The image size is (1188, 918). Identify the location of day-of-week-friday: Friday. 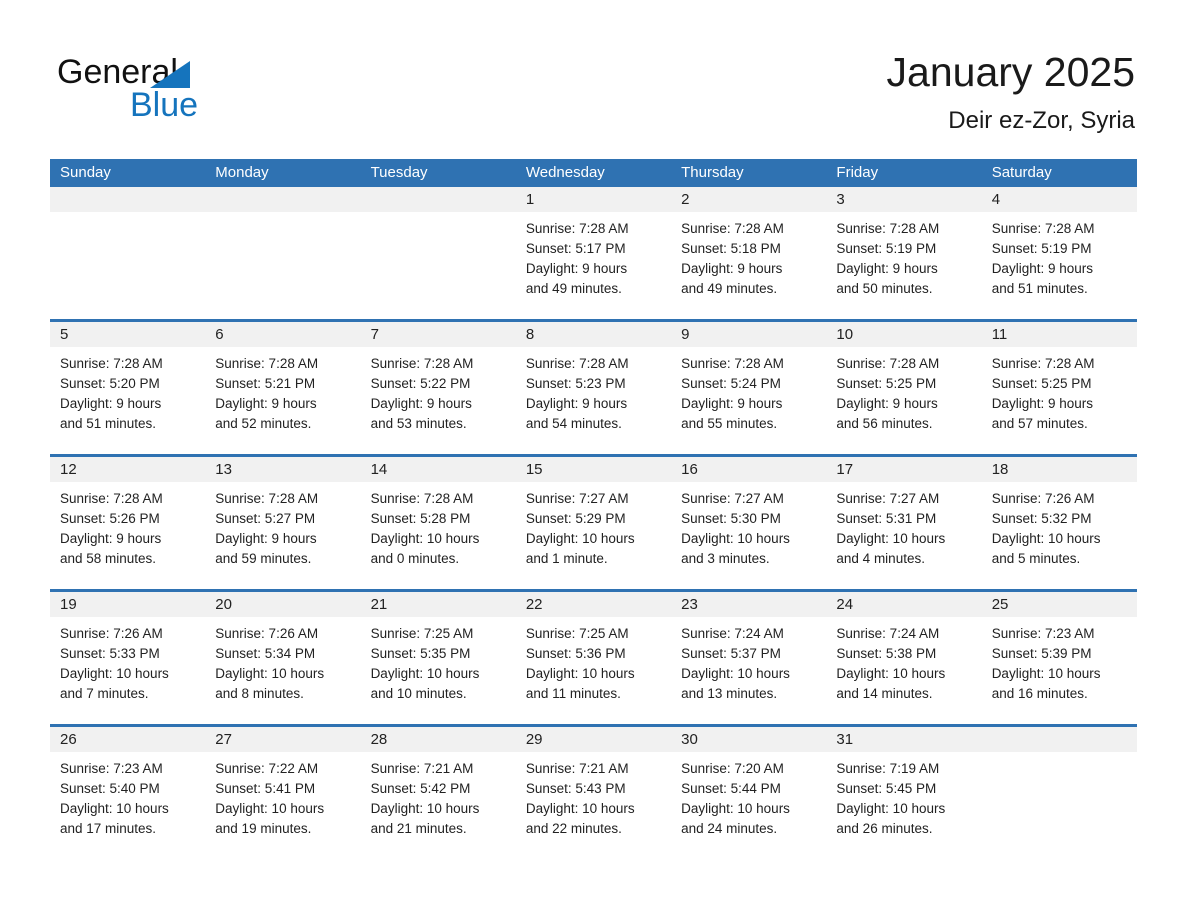
(857, 172).